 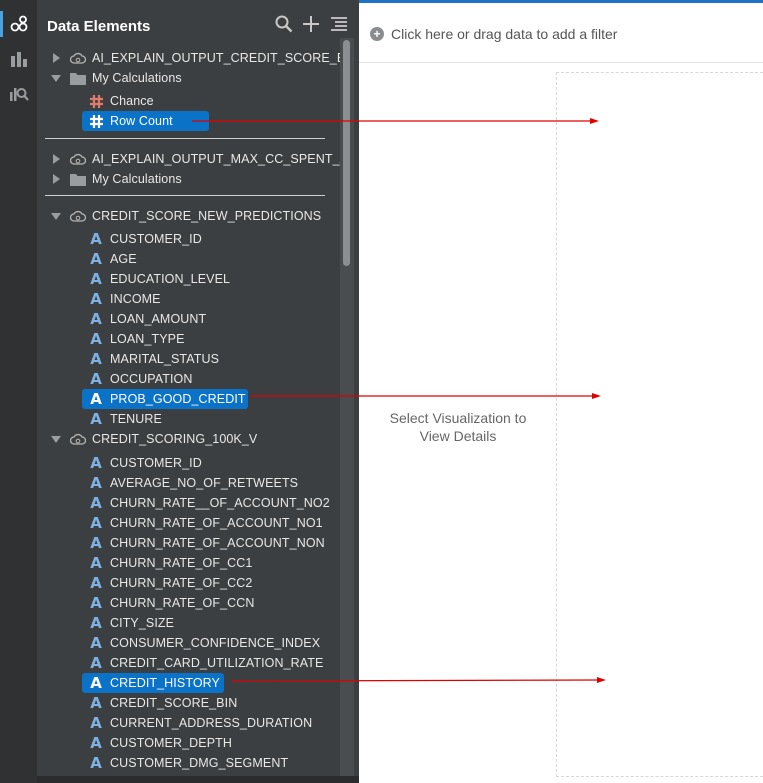 I want to click on attribute-row: A MARITAL_STATUS, so click(x=188, y=359).